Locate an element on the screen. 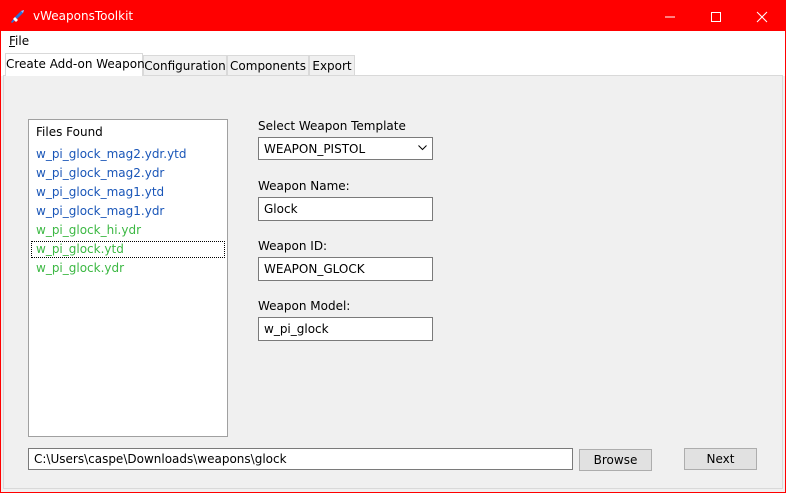  folder-path-field: C:\Users\caspe\Downloads\weapons\glock is located at coordinates (300, 459).